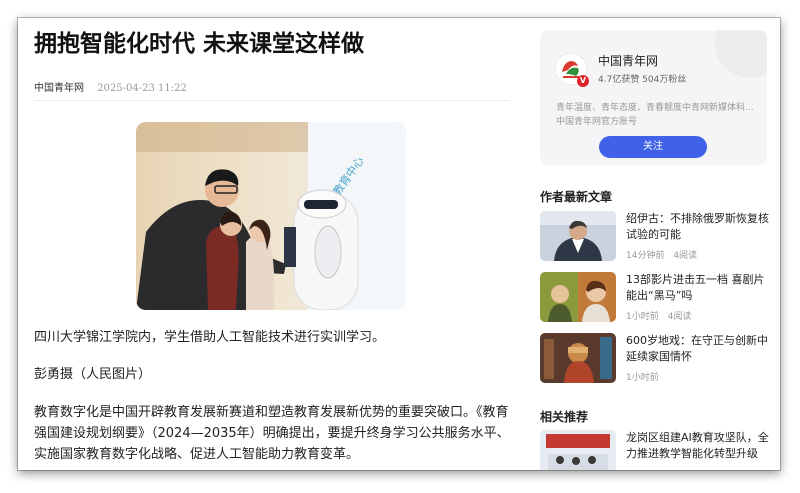  Describe the element at coordinates (199, 44) in the screenshot. I see `article-title: 拥抱智能化时代 未来课堂这样做` at that location.